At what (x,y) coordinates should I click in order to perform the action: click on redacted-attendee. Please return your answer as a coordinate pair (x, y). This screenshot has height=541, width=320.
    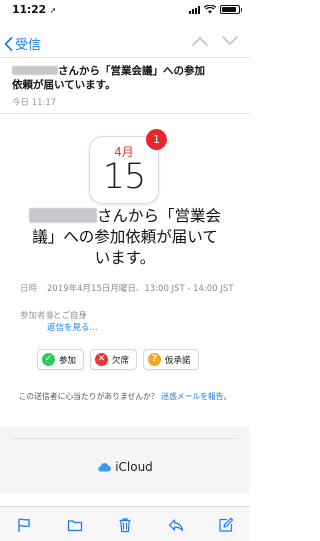
    Looking at the image, I should click on (50, 315).